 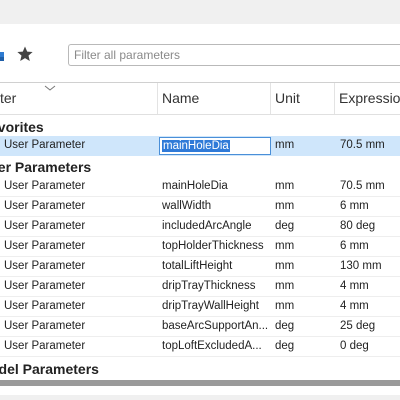 I want to click on table-row: User Parameter mainHoleDia mm 70.5 mm, so click(x=200, y=187).